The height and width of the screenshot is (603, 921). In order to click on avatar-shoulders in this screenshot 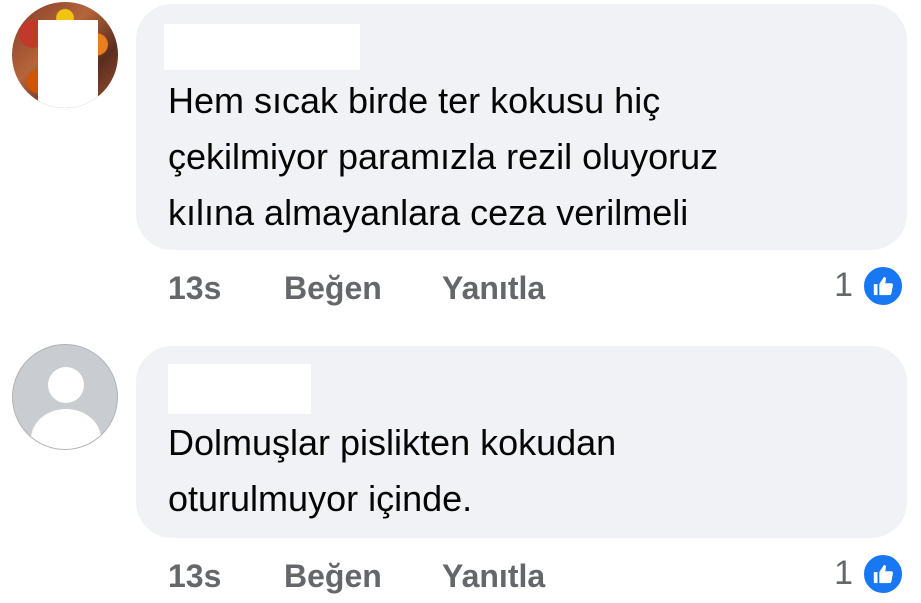, I will do `click(66, 429)`.